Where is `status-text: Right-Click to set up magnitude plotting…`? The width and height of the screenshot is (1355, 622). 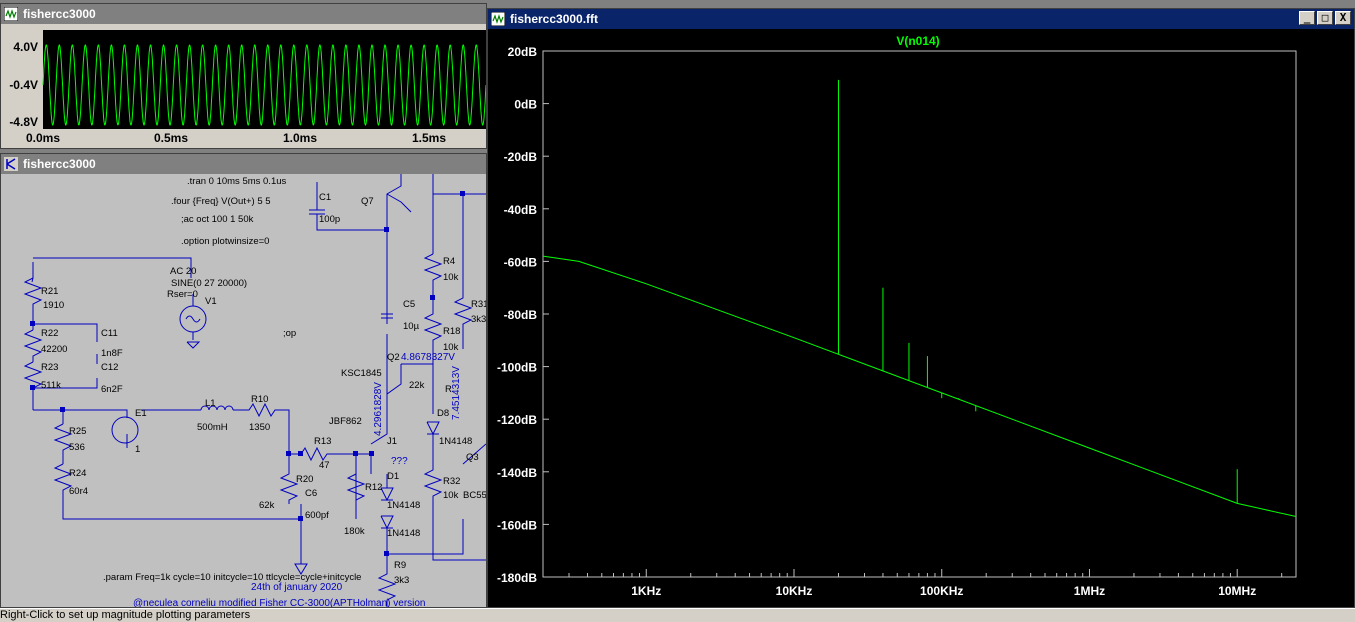 status-text: Right-Click to set up magnitude plotting… is located at coordinates (125, 615).